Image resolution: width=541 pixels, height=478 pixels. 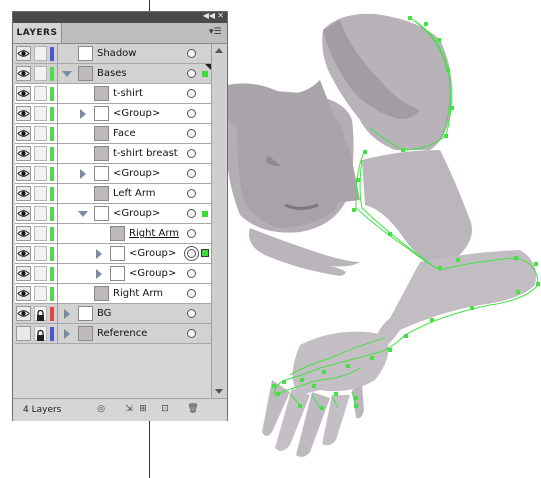 I want to click on layers-scrollbar, so click(x=218, y=221).